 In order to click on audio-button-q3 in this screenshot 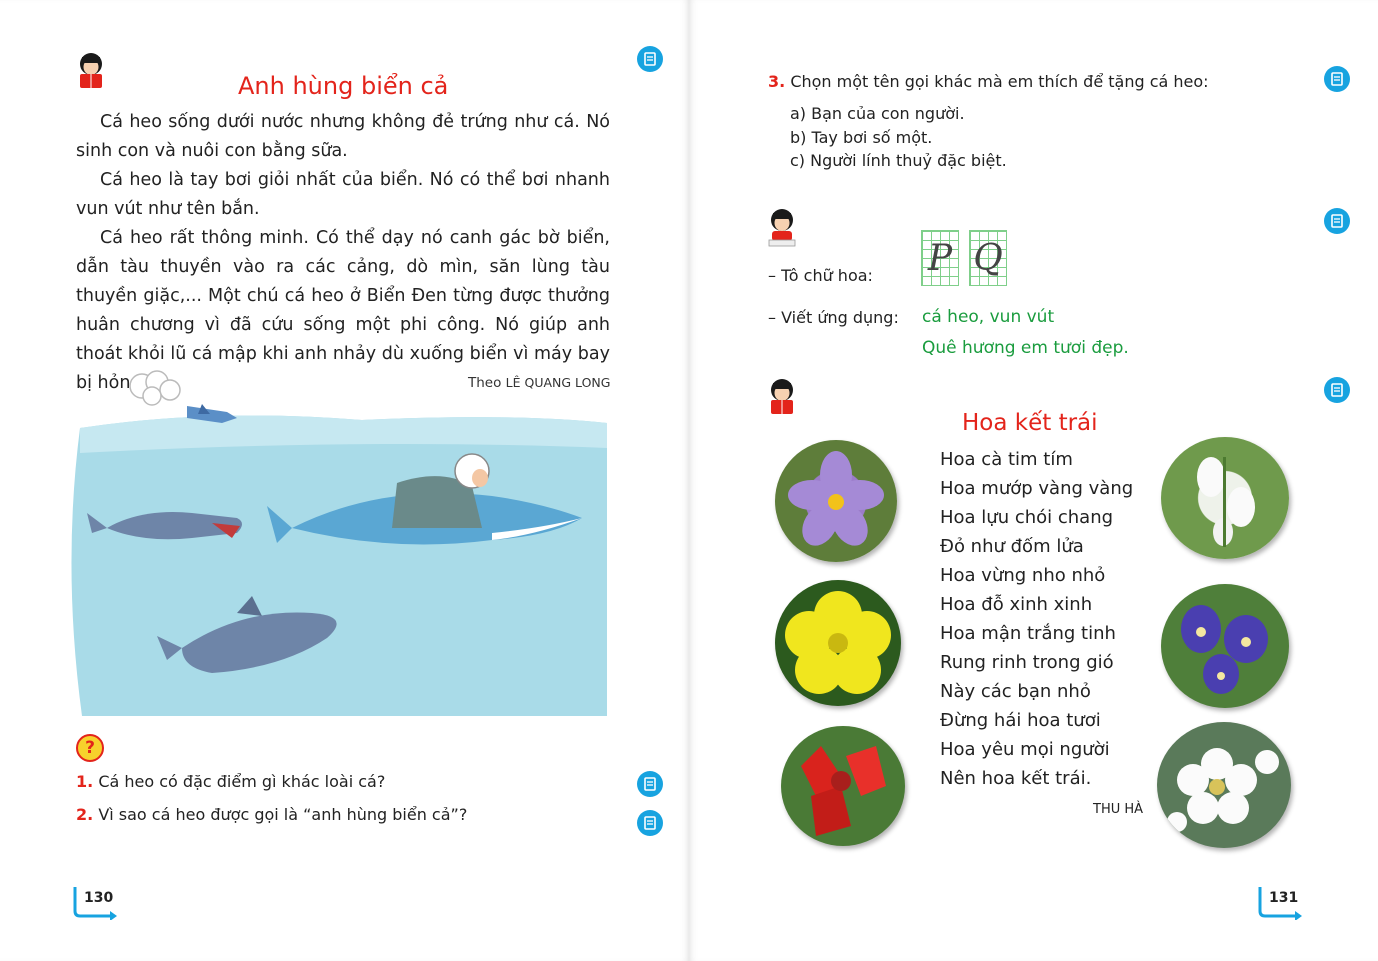, I will do `click(1337, 79)`.